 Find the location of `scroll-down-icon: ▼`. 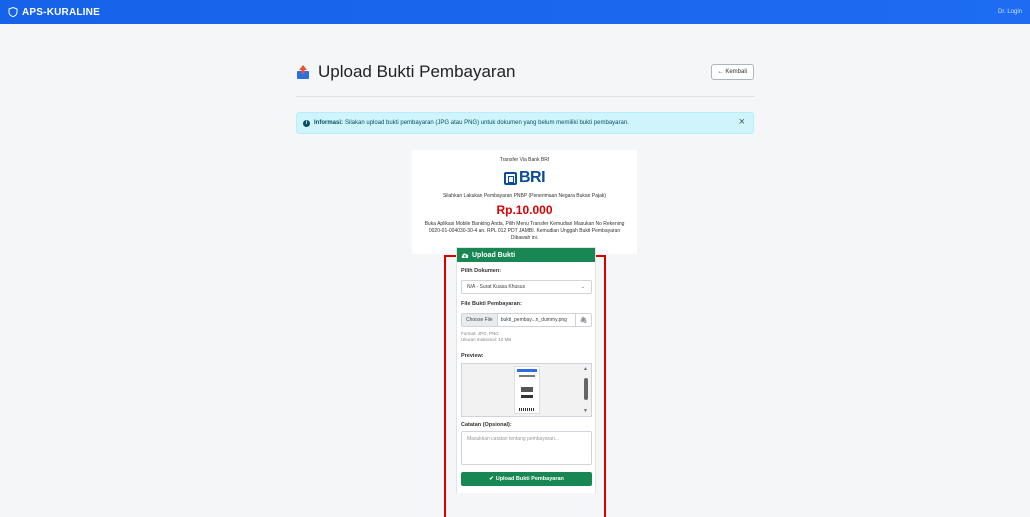

scroll-down-icon: ▼ is located at coordinates (585, 411).